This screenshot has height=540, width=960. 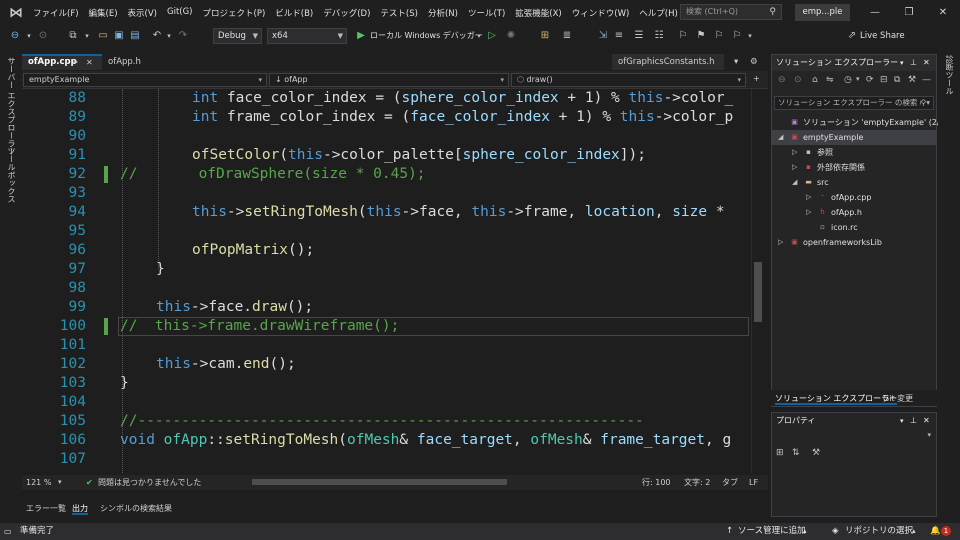 I want to click on collapse-all-icon: ⊟, so click(x=884, y=80).